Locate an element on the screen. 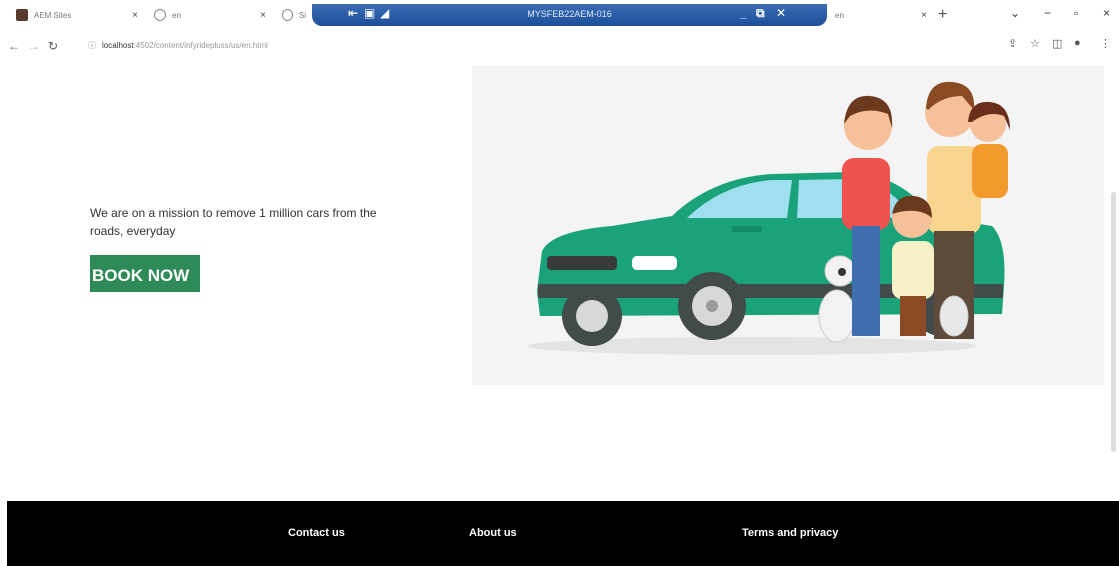 The height and width of the screenshot is (566, 1119). tab-si: Si is located at coordinates (294, 15).